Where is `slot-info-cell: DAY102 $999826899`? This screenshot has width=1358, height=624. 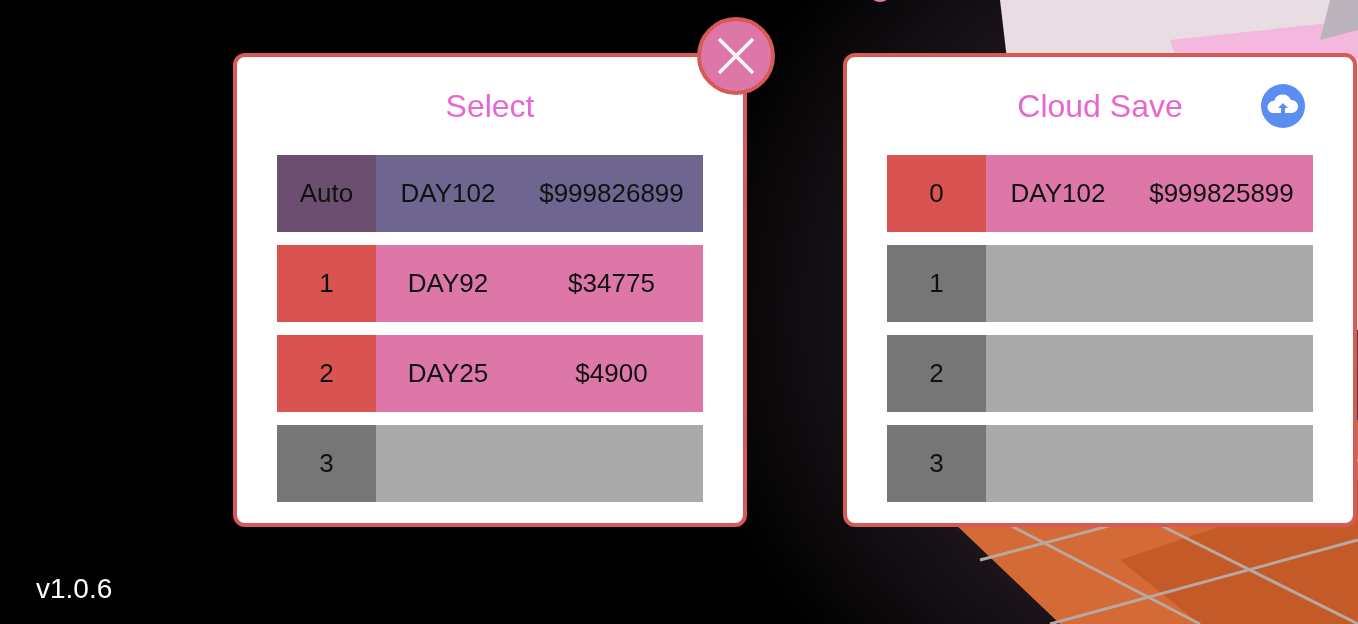
slot-info-cell: DAY102 $999826899 is located at coordinates (539, 193).